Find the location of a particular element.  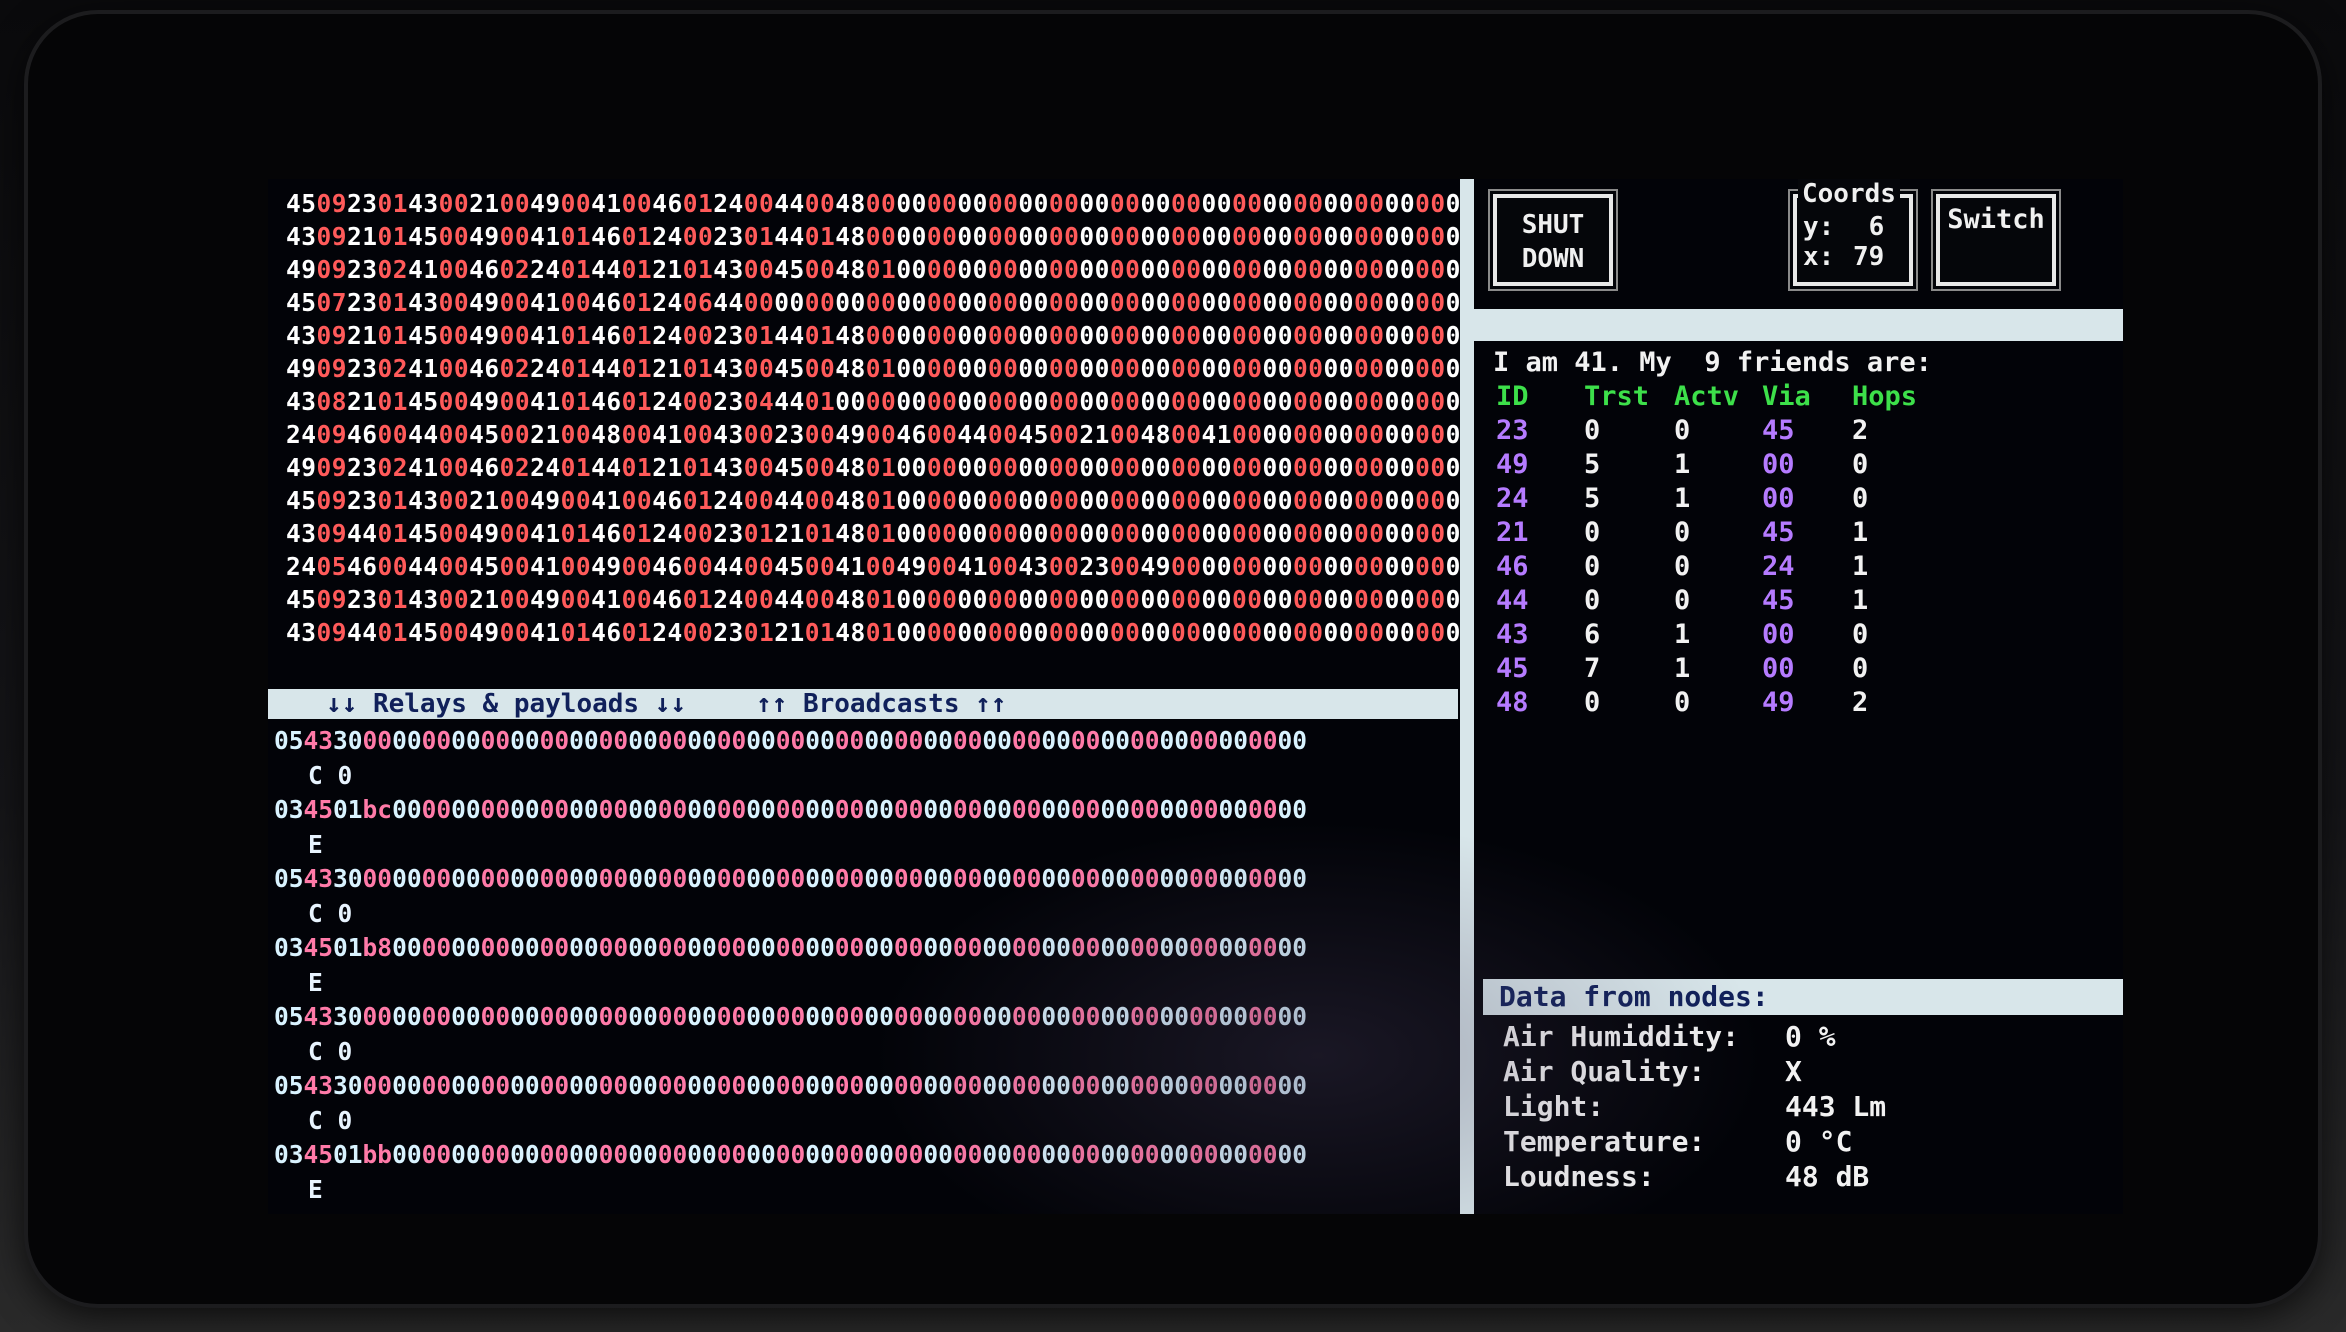

coords-y-label: y: is located at coordinates (1819, 227).